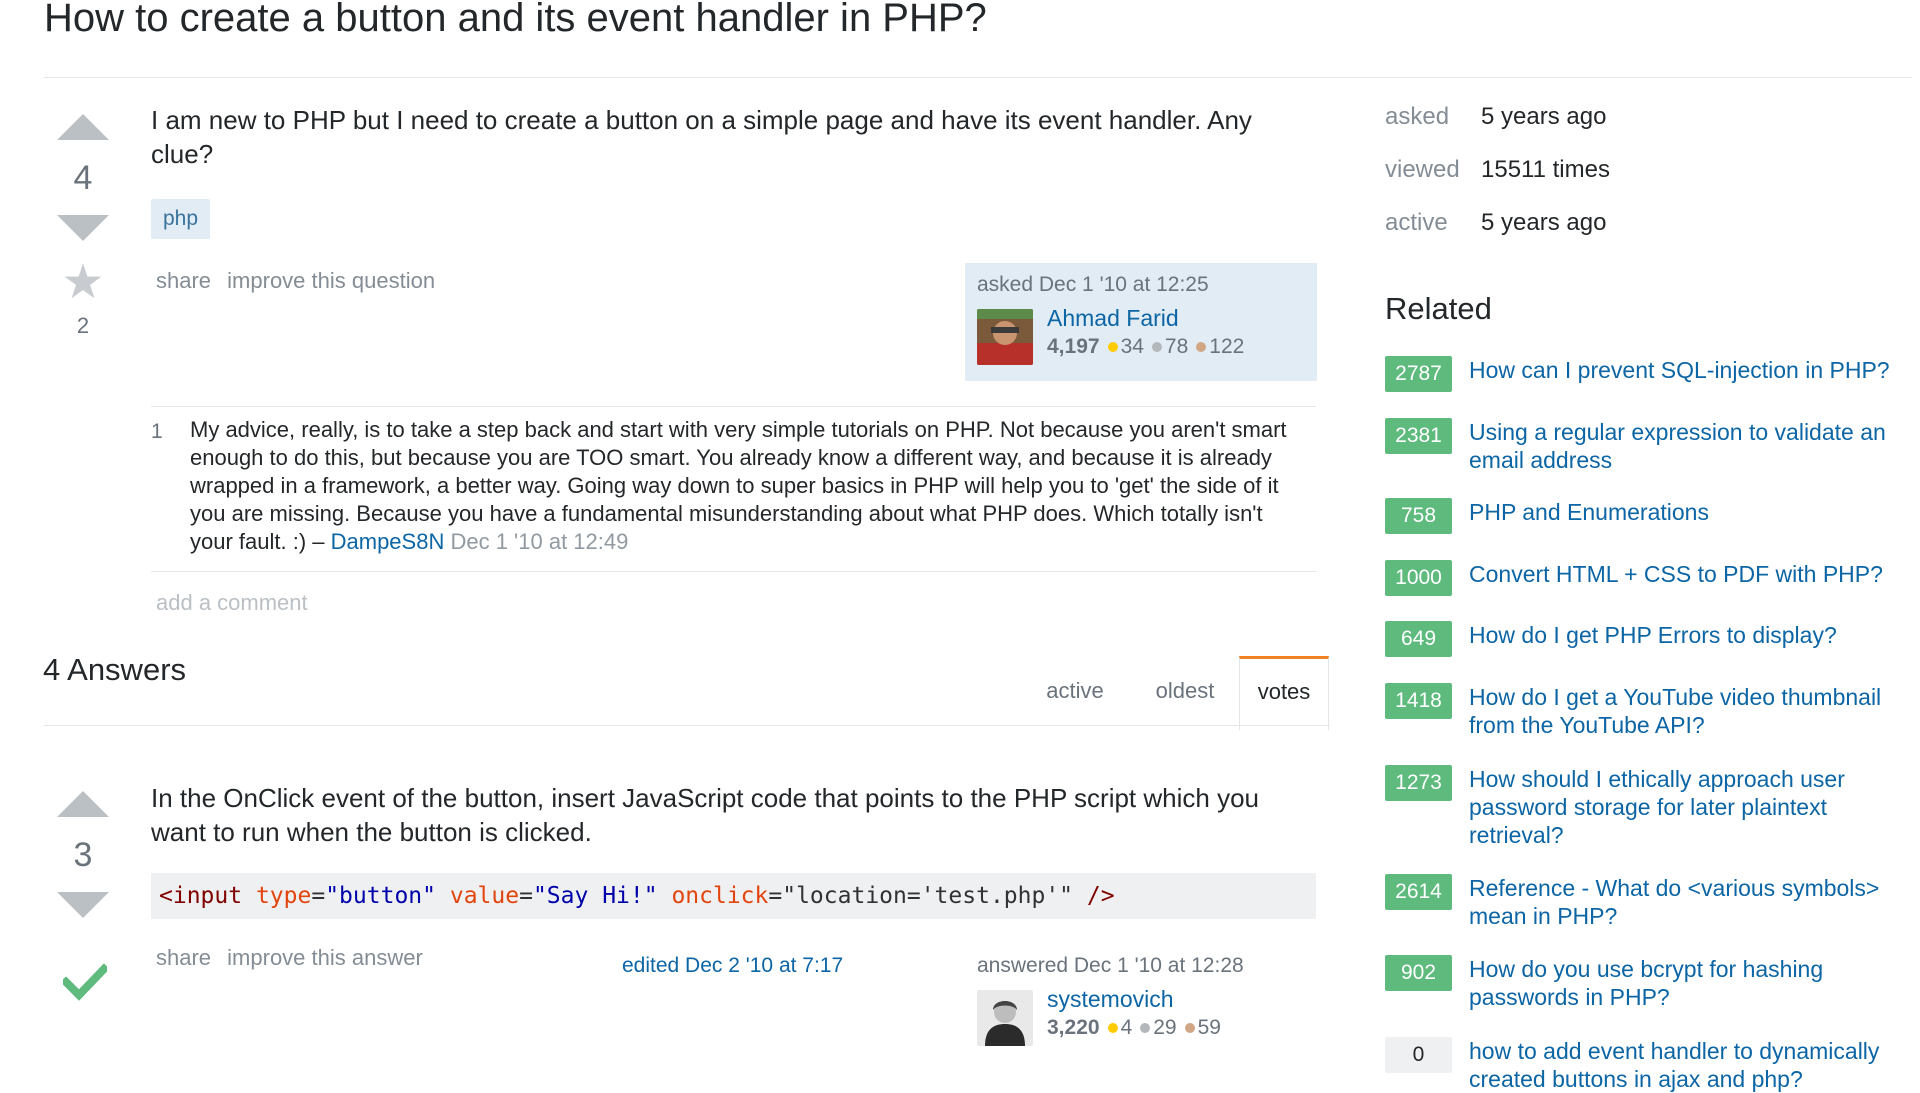  I want to click on user-name: Ahmad Farid, so click(1113, 318).